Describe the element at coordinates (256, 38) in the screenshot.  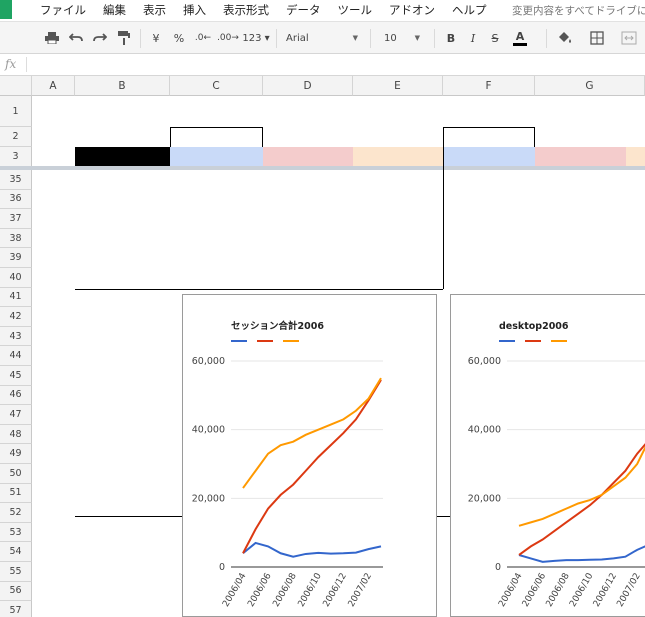
I see `number-format-dropdown: 123 ▾` at that location.